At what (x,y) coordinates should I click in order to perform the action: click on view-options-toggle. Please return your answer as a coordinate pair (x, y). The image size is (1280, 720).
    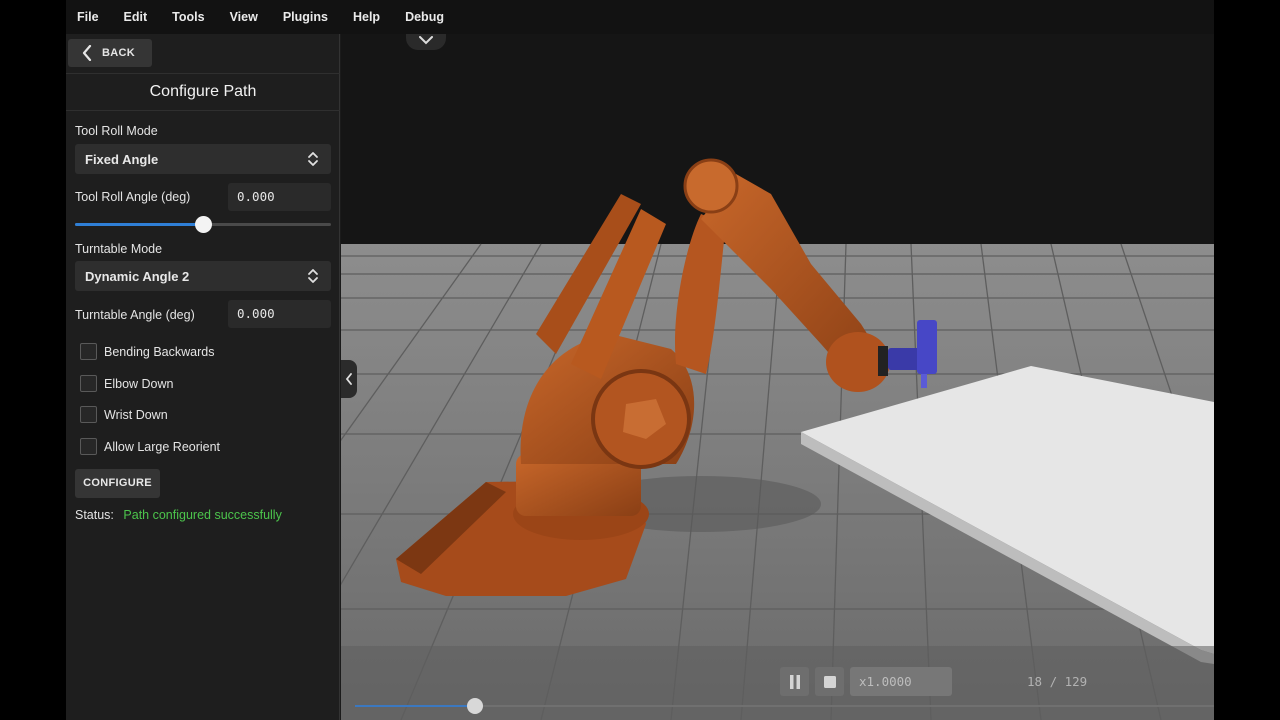
    Looking at the image, I should click on (426, 42).